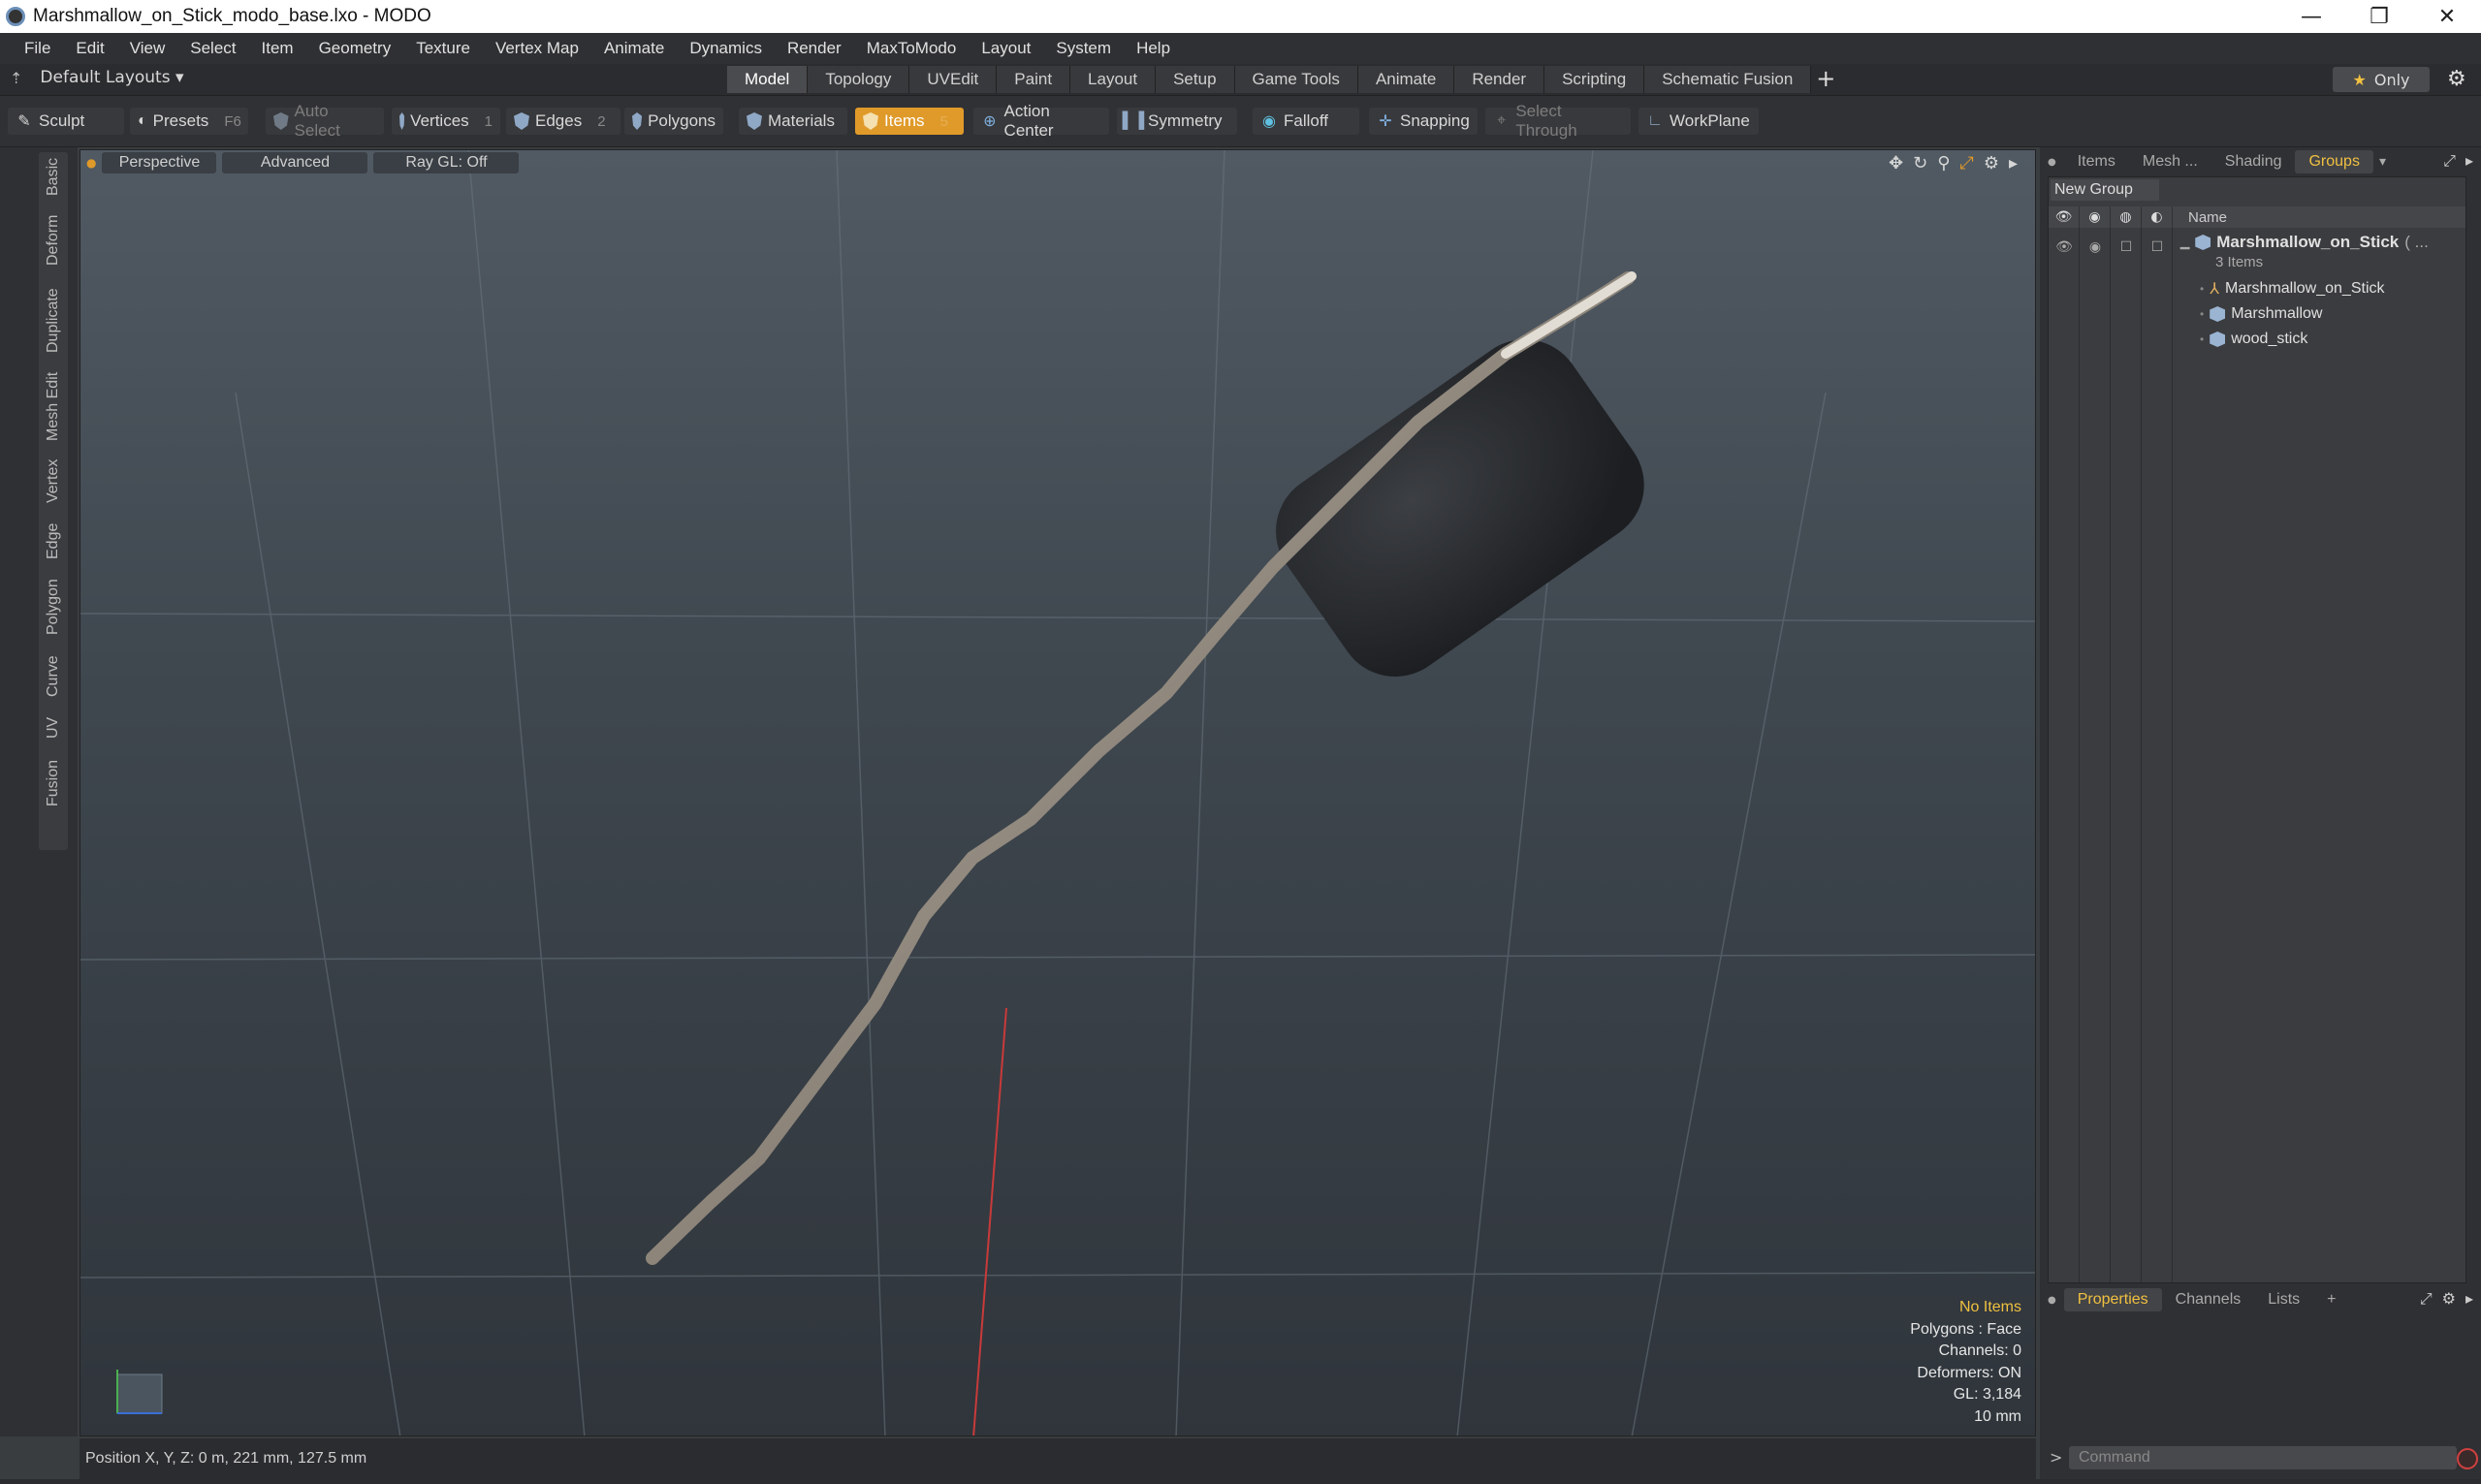  Describe the element at coordinates (1114, 80) in the screenshot. I see `tab-layout: Layout` at that location.